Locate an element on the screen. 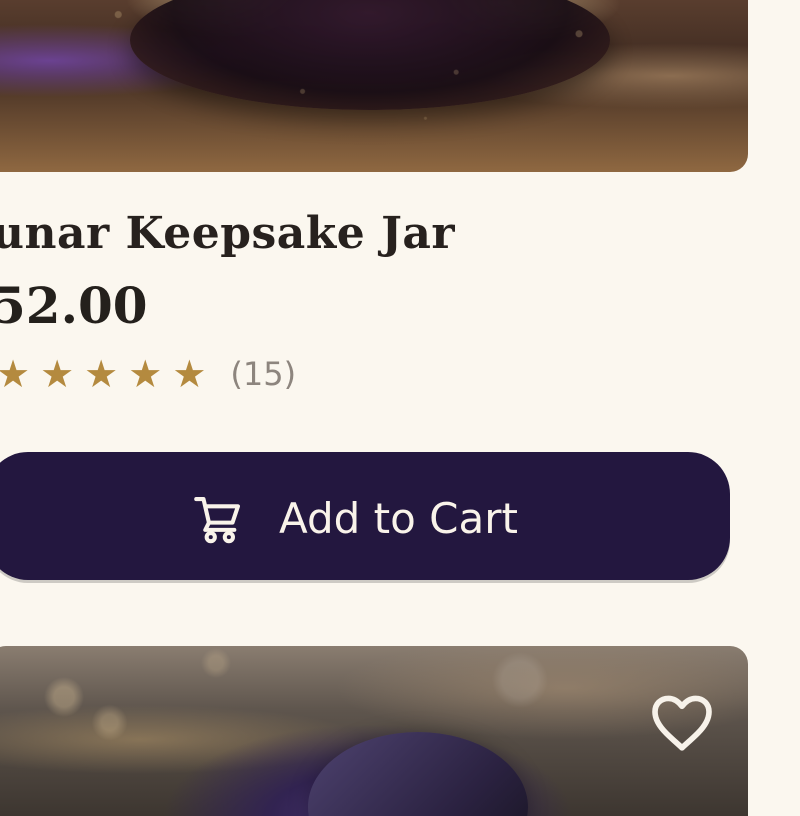  star-icon-3: ★ is located at coordinates (101, 374).